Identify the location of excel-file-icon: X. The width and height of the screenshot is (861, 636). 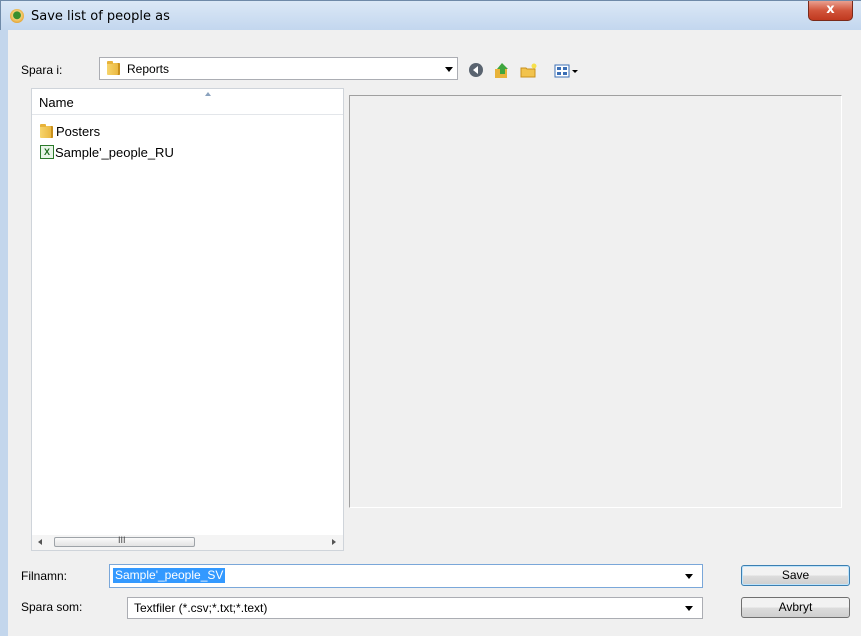
(47, 152).